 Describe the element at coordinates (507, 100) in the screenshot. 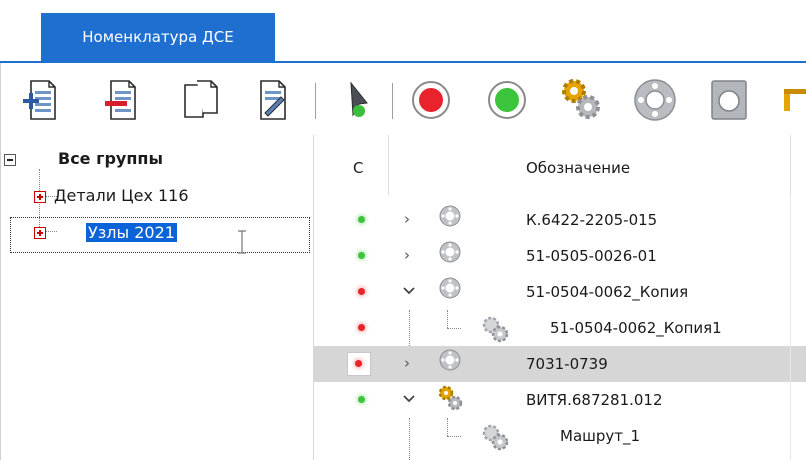

I see `green-record-icon` at that location.